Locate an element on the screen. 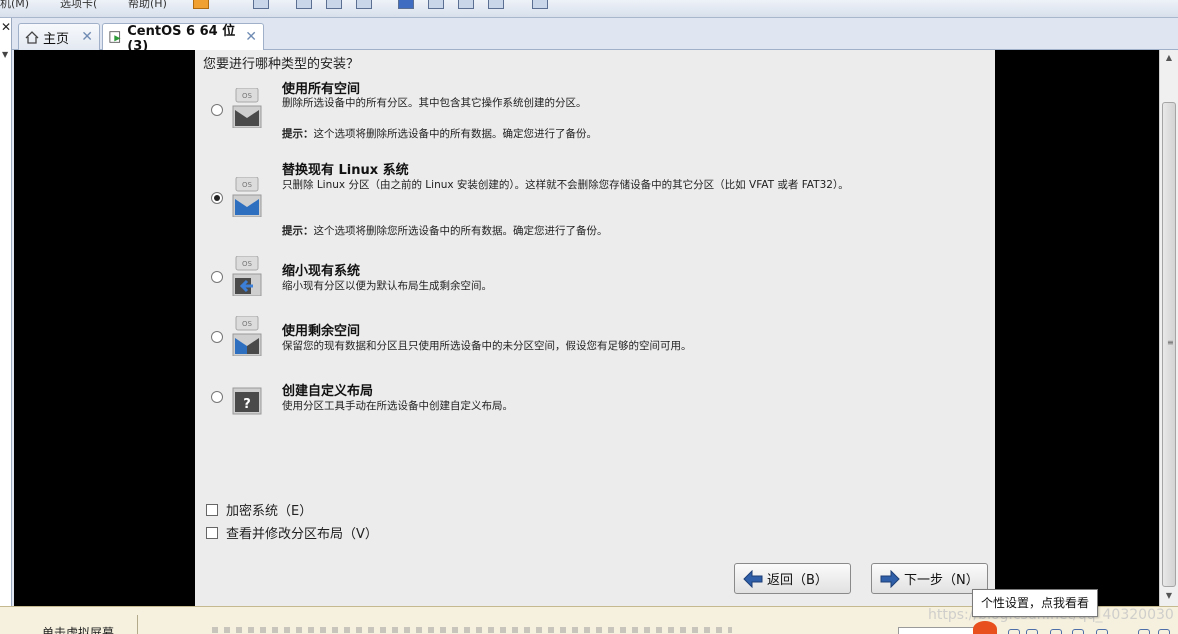  review-layout-label: 查看并修改分区布局（V） is located at coordinates (302, 534).